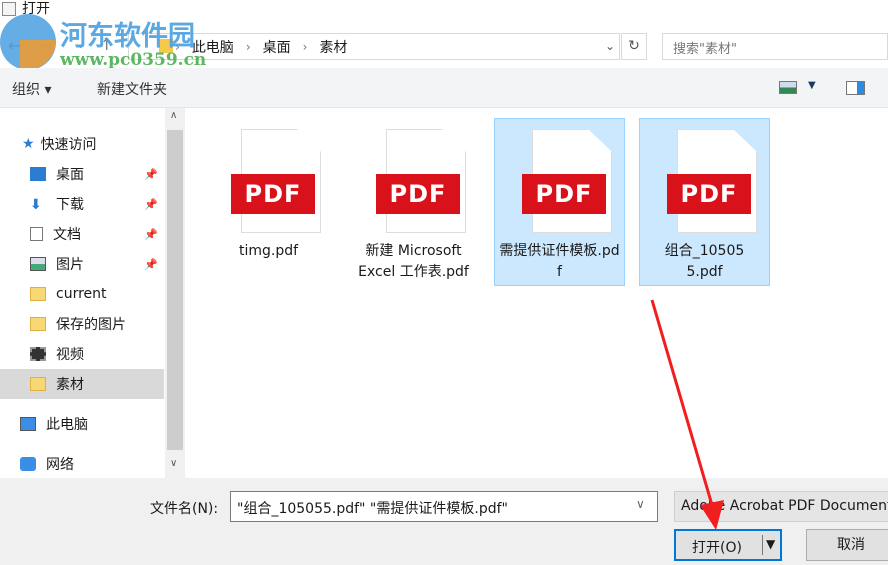 Image resolution: width=888 pixels, height=565 pixels. What do you see at coordinates (60, 465) in the screenshot?
I see `nav-label: 网络` at bounding box center [60, 465].